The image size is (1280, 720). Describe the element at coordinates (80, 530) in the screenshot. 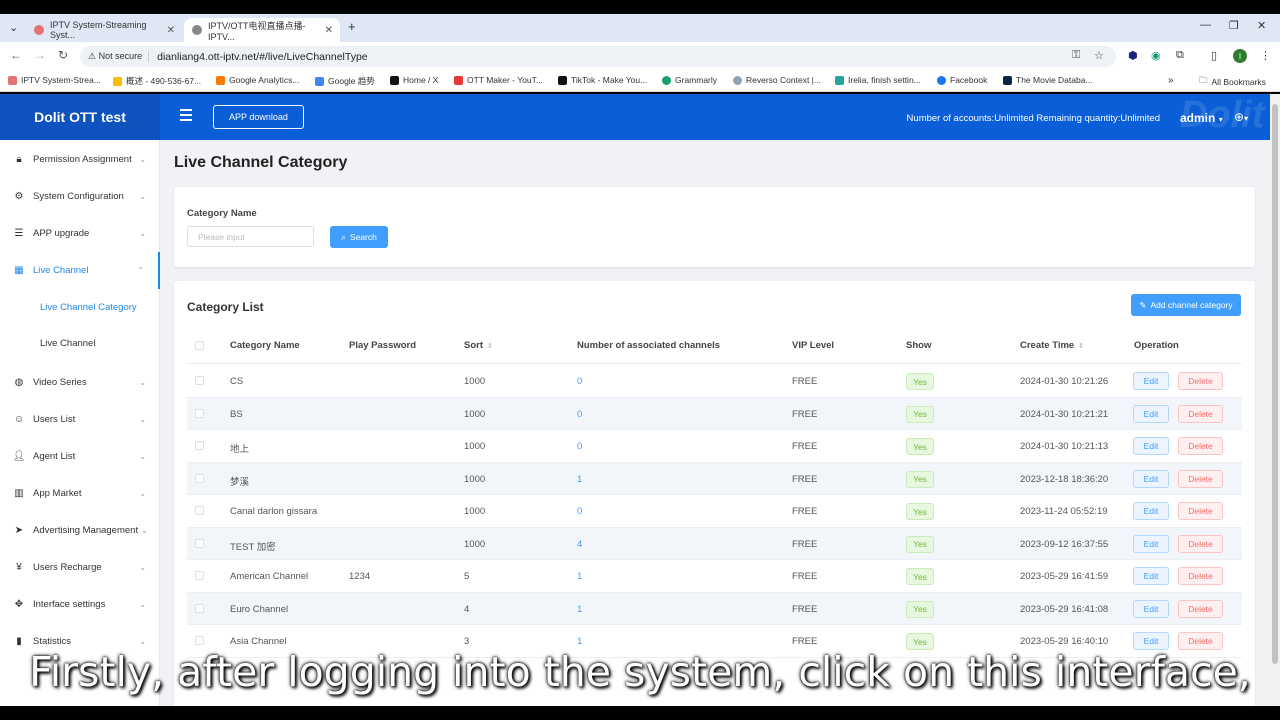

I see `sidebar-item-advertising-management: ➤ Advertising Management ⌄` at that location.